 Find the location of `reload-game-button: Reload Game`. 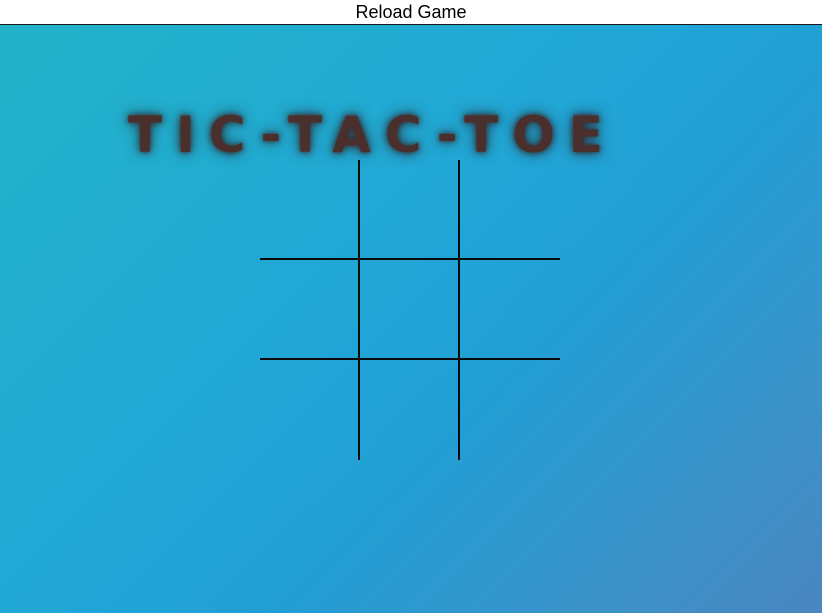

reload-game-button: Reload Game is located at coordinates (411, 12).